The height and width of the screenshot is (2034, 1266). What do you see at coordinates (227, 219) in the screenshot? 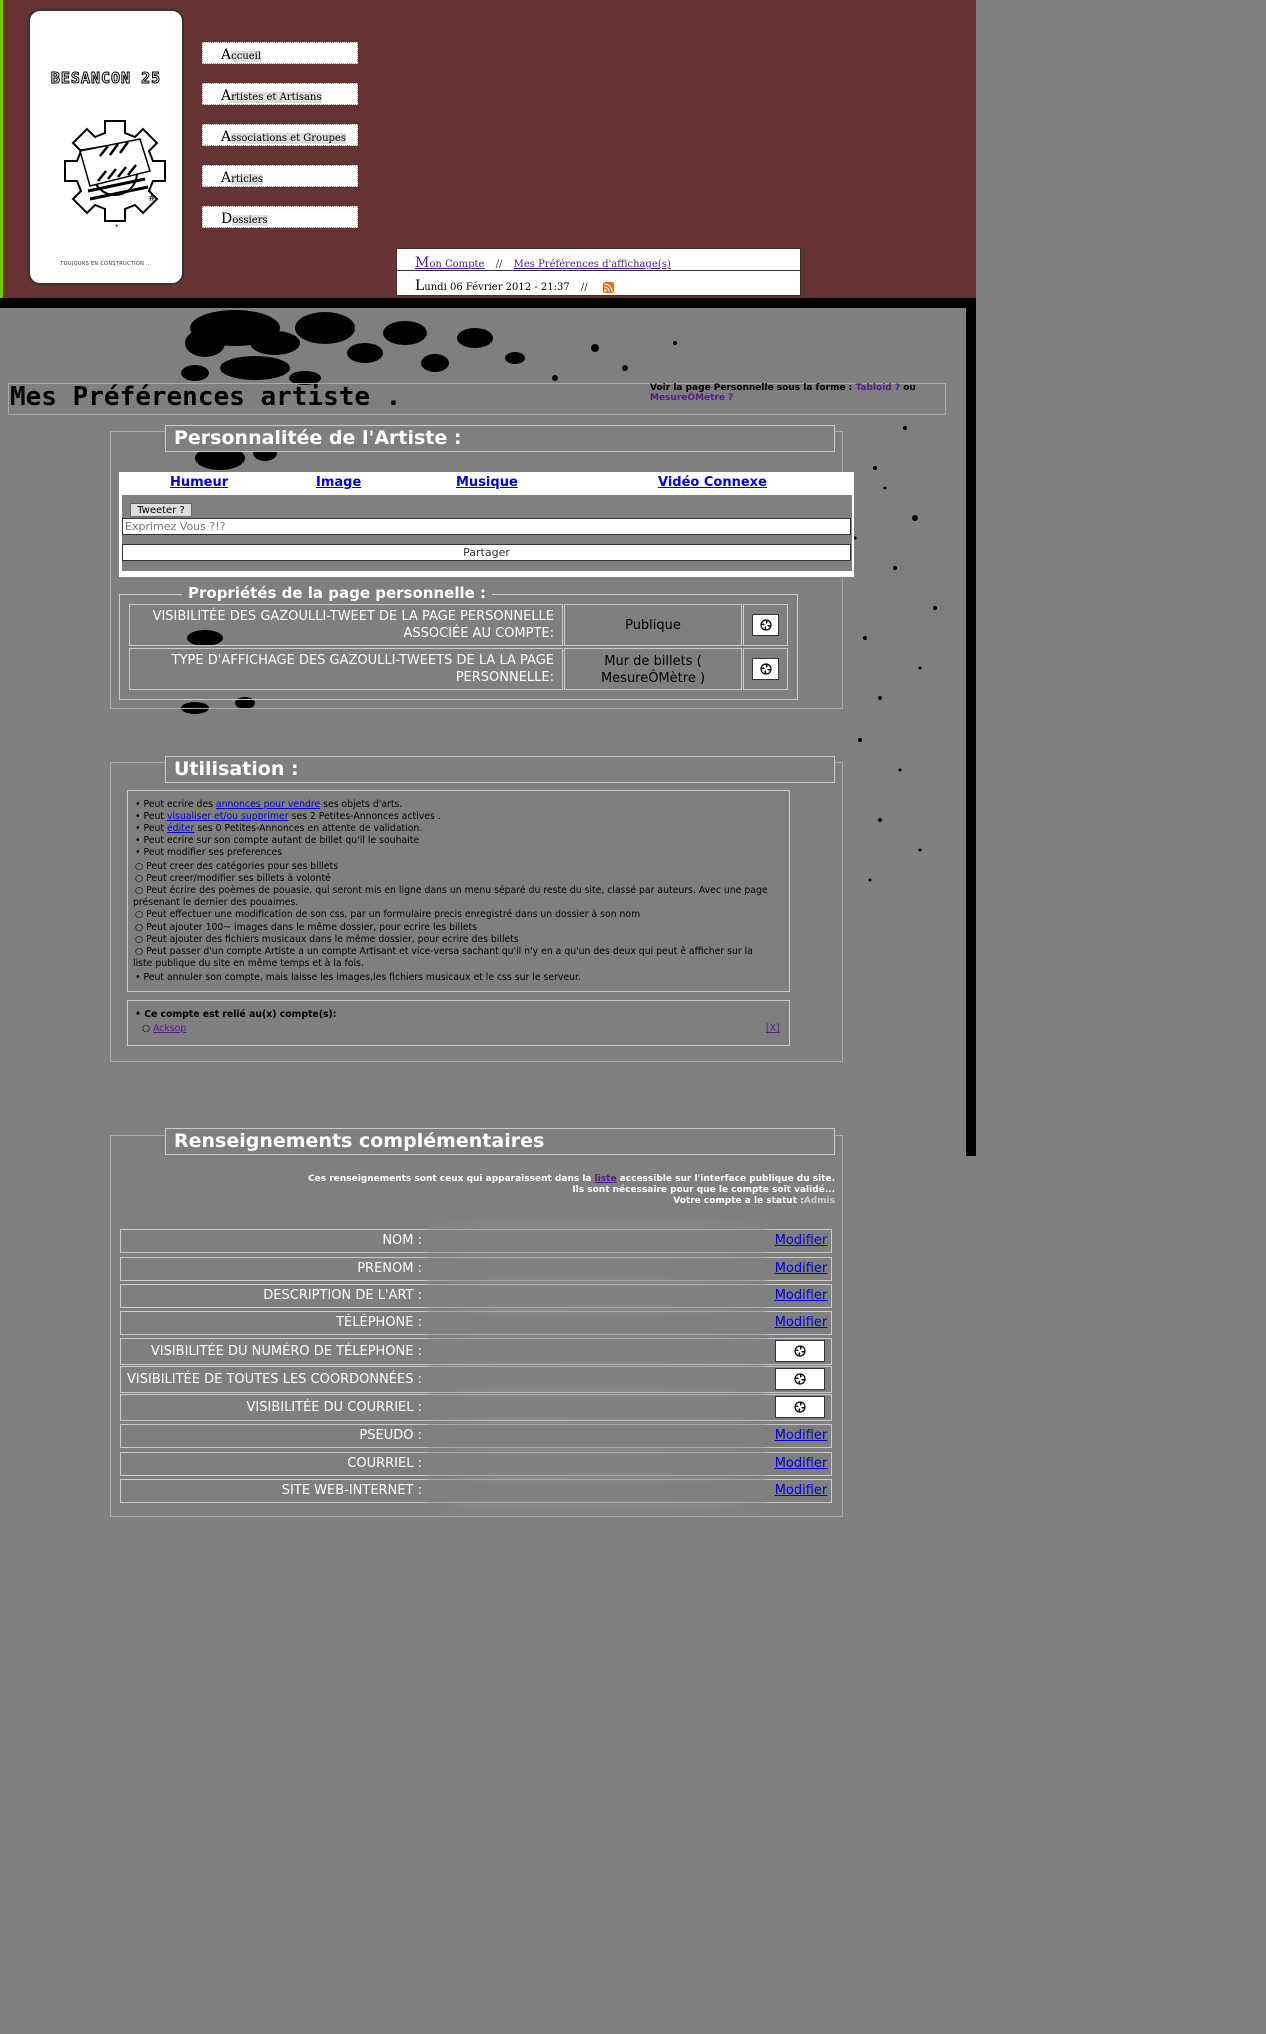
I see `nav-label-initial: D` at bounding box center [227, 219].